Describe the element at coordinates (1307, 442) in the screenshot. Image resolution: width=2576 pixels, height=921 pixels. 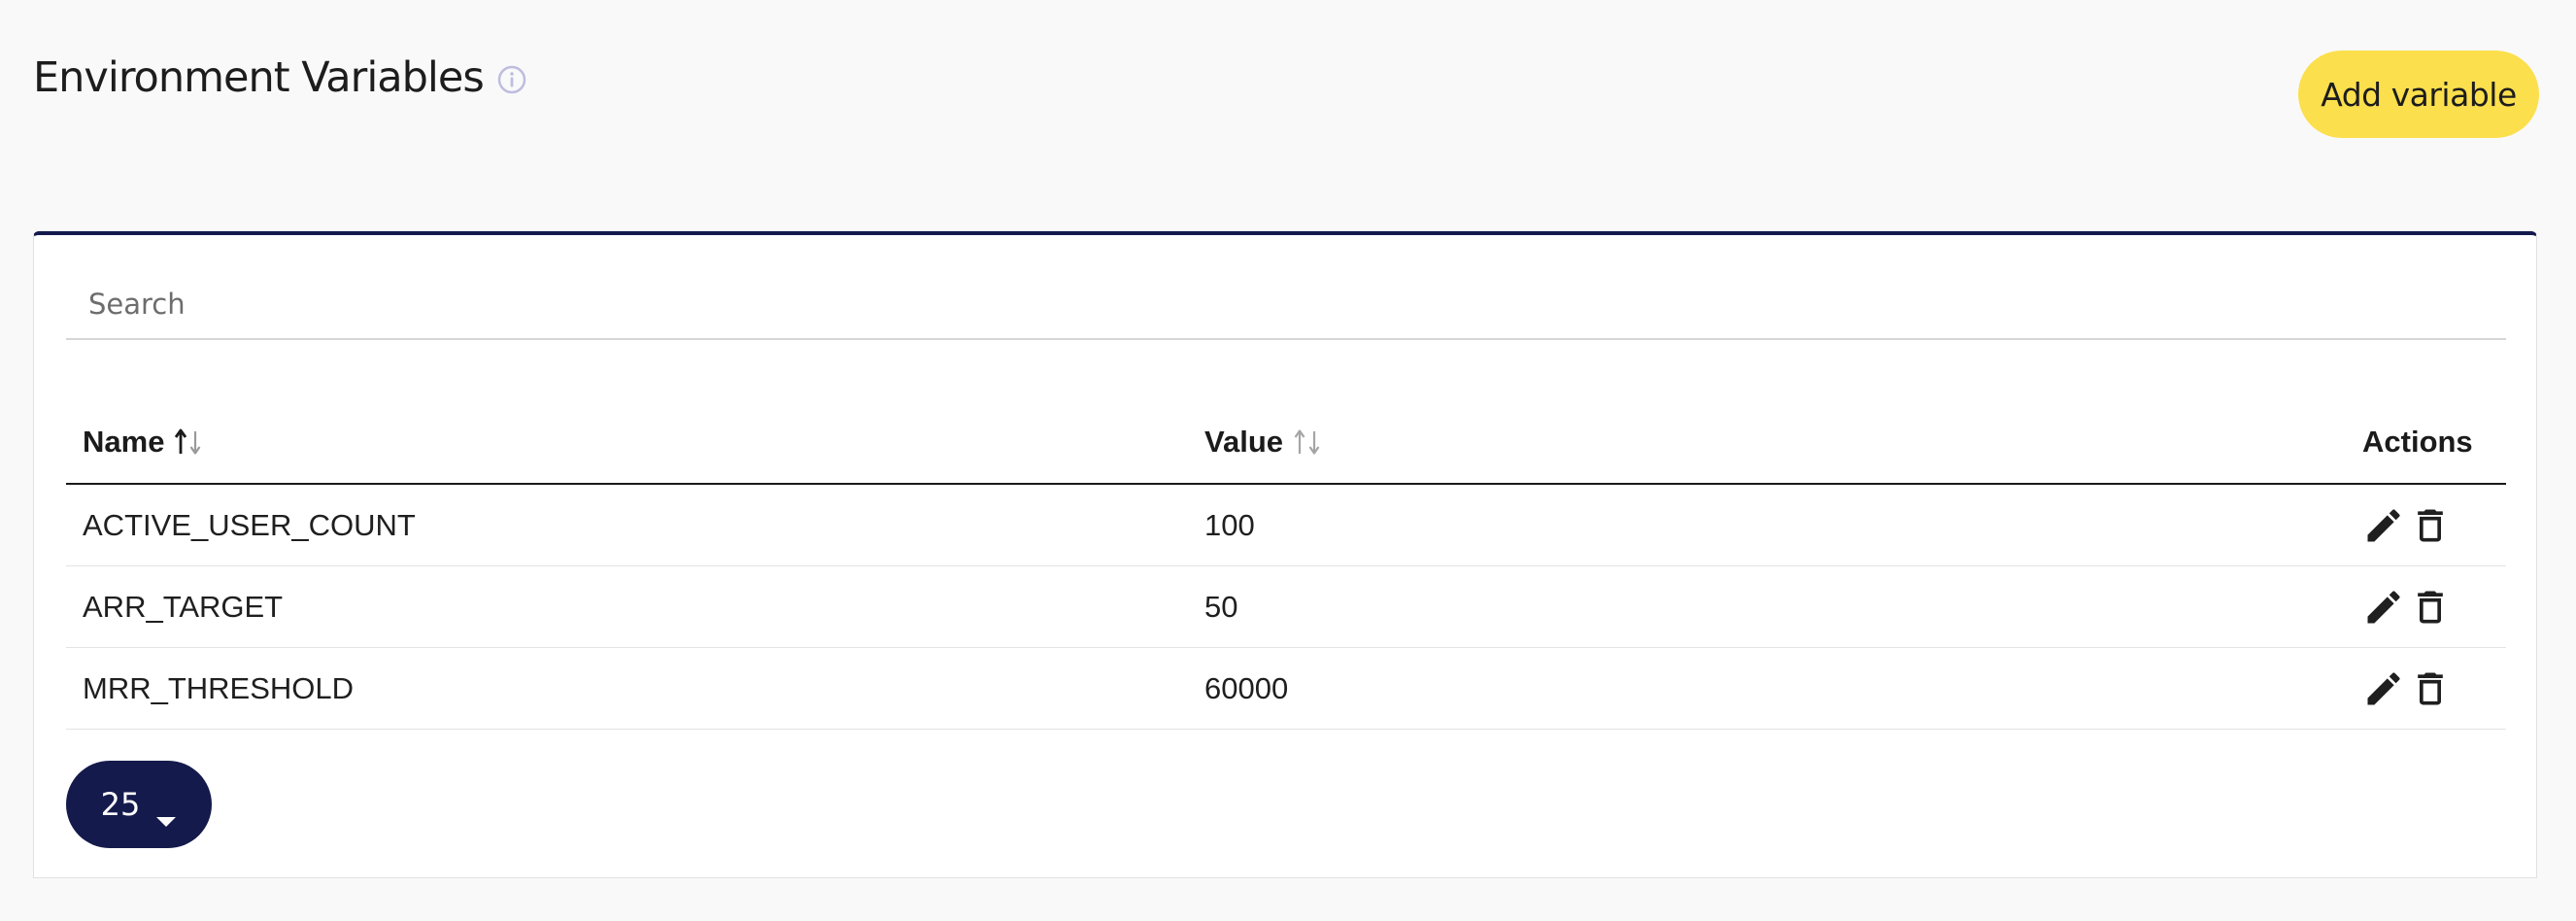
I see `sort-unsorted-icon` at that location.